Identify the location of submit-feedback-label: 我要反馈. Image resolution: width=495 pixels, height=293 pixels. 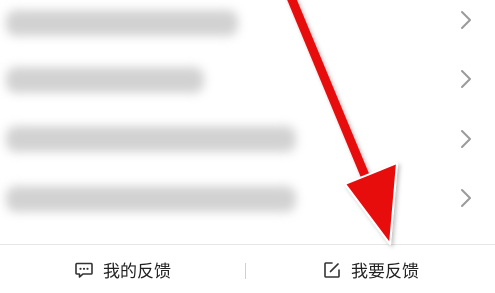
(385, 272).